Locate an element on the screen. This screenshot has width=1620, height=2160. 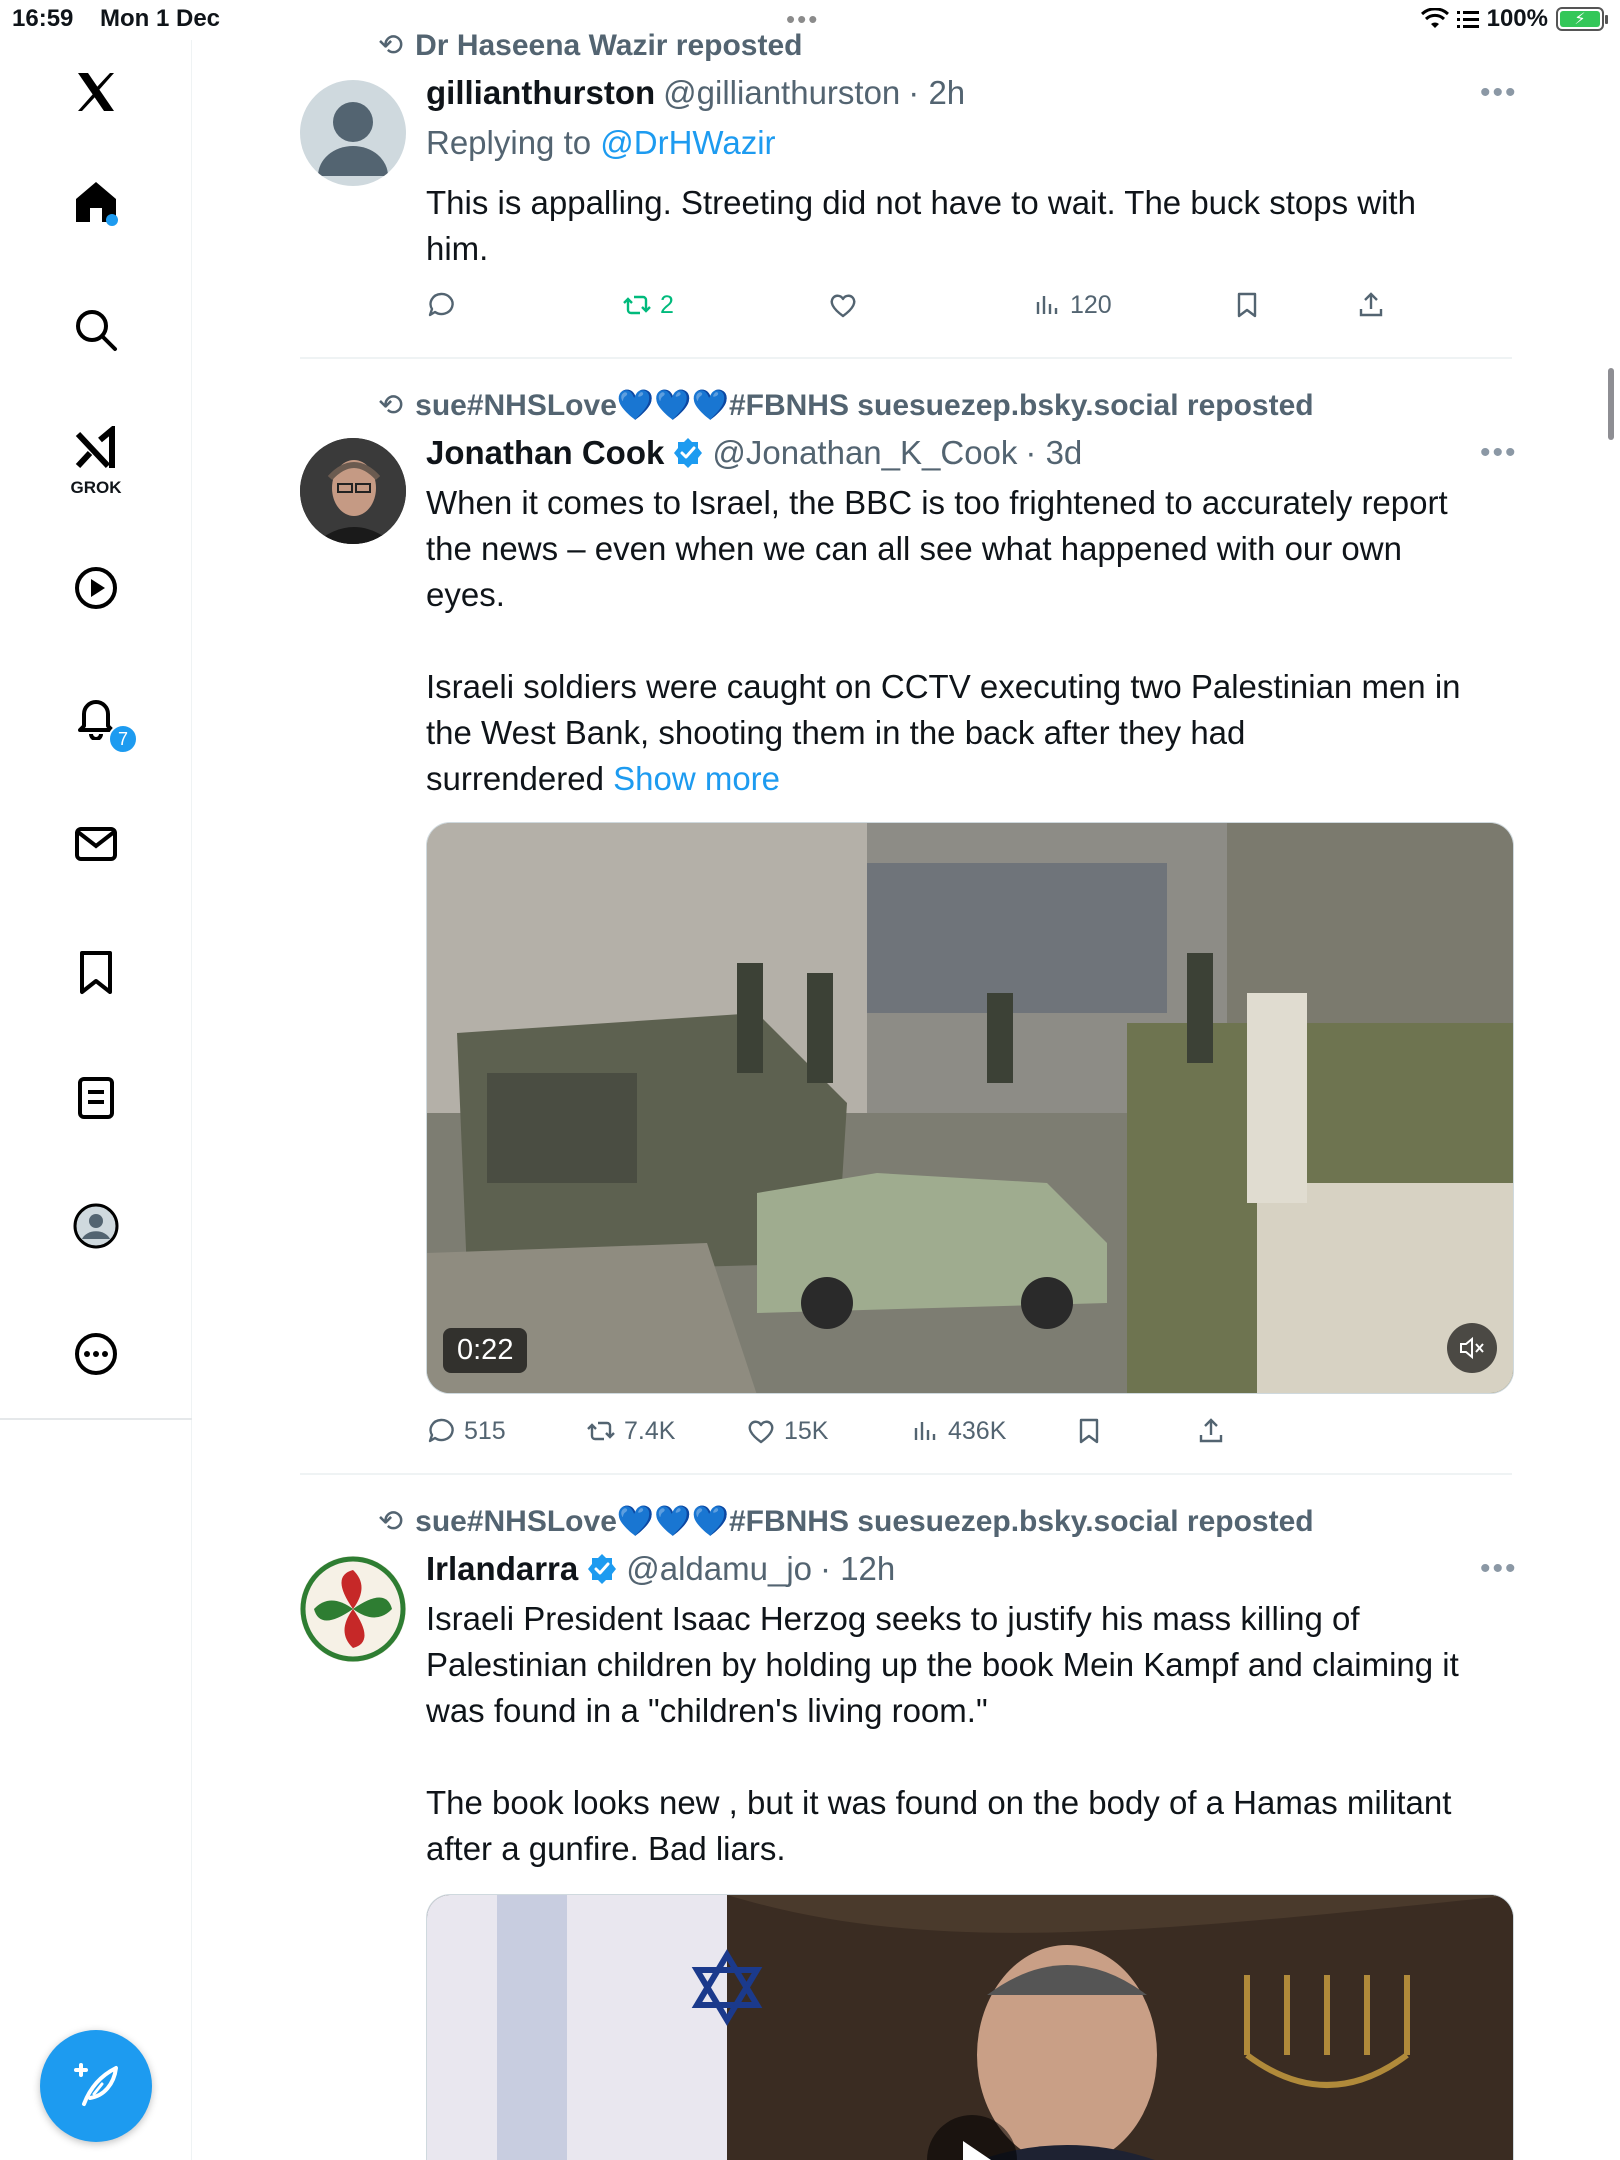
like-button: 15K is located at coordinates (787, 1431).